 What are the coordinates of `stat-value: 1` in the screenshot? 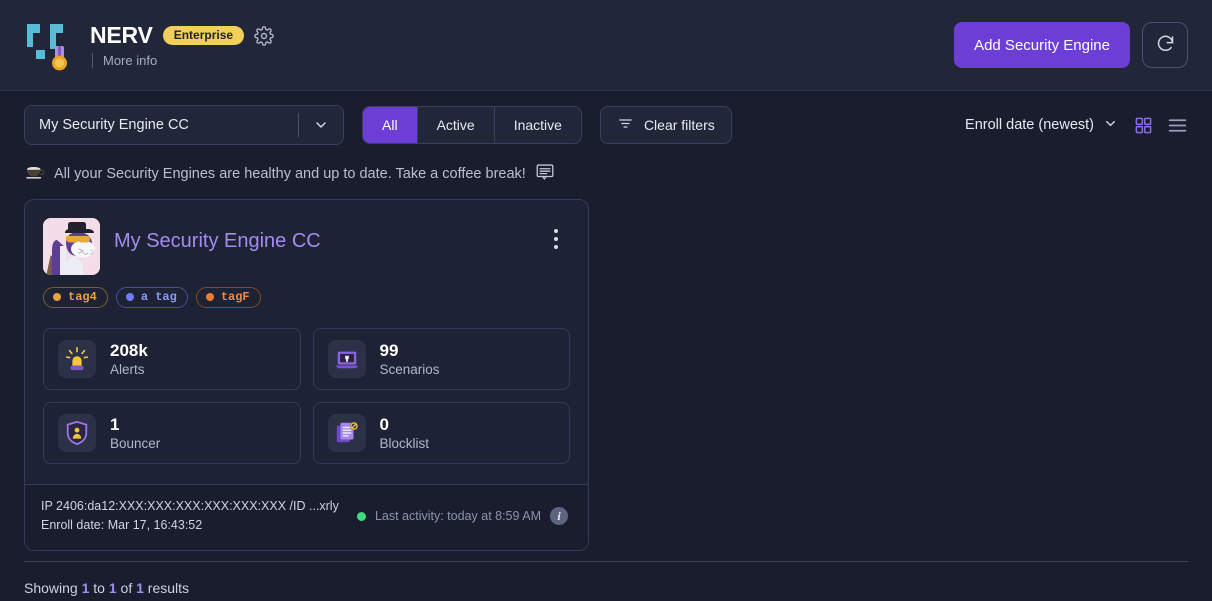 It's located at (115, 424).